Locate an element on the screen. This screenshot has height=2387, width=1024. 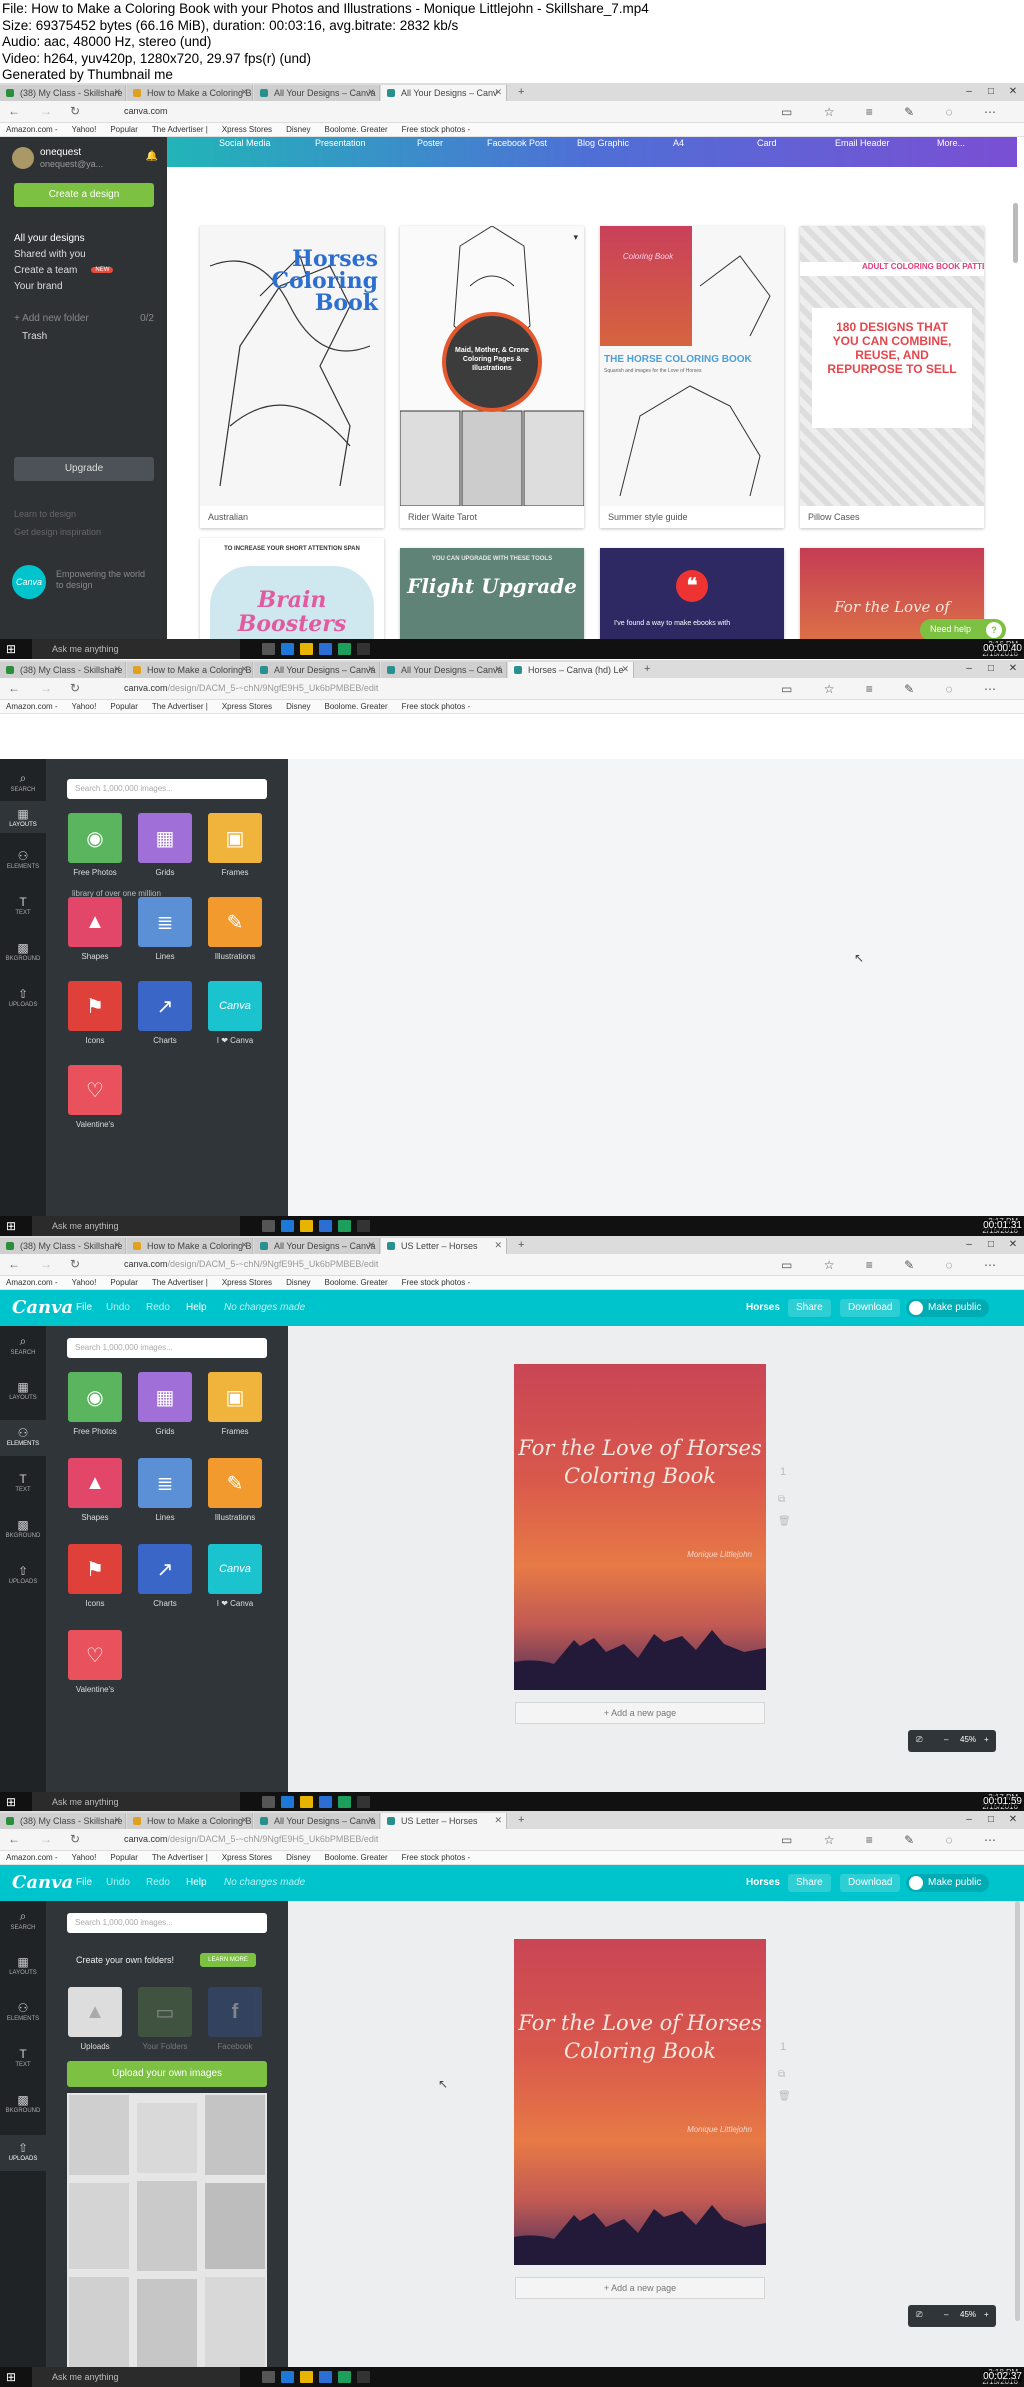
present-icon: ⎚ is located at coordinates (919, 1740).